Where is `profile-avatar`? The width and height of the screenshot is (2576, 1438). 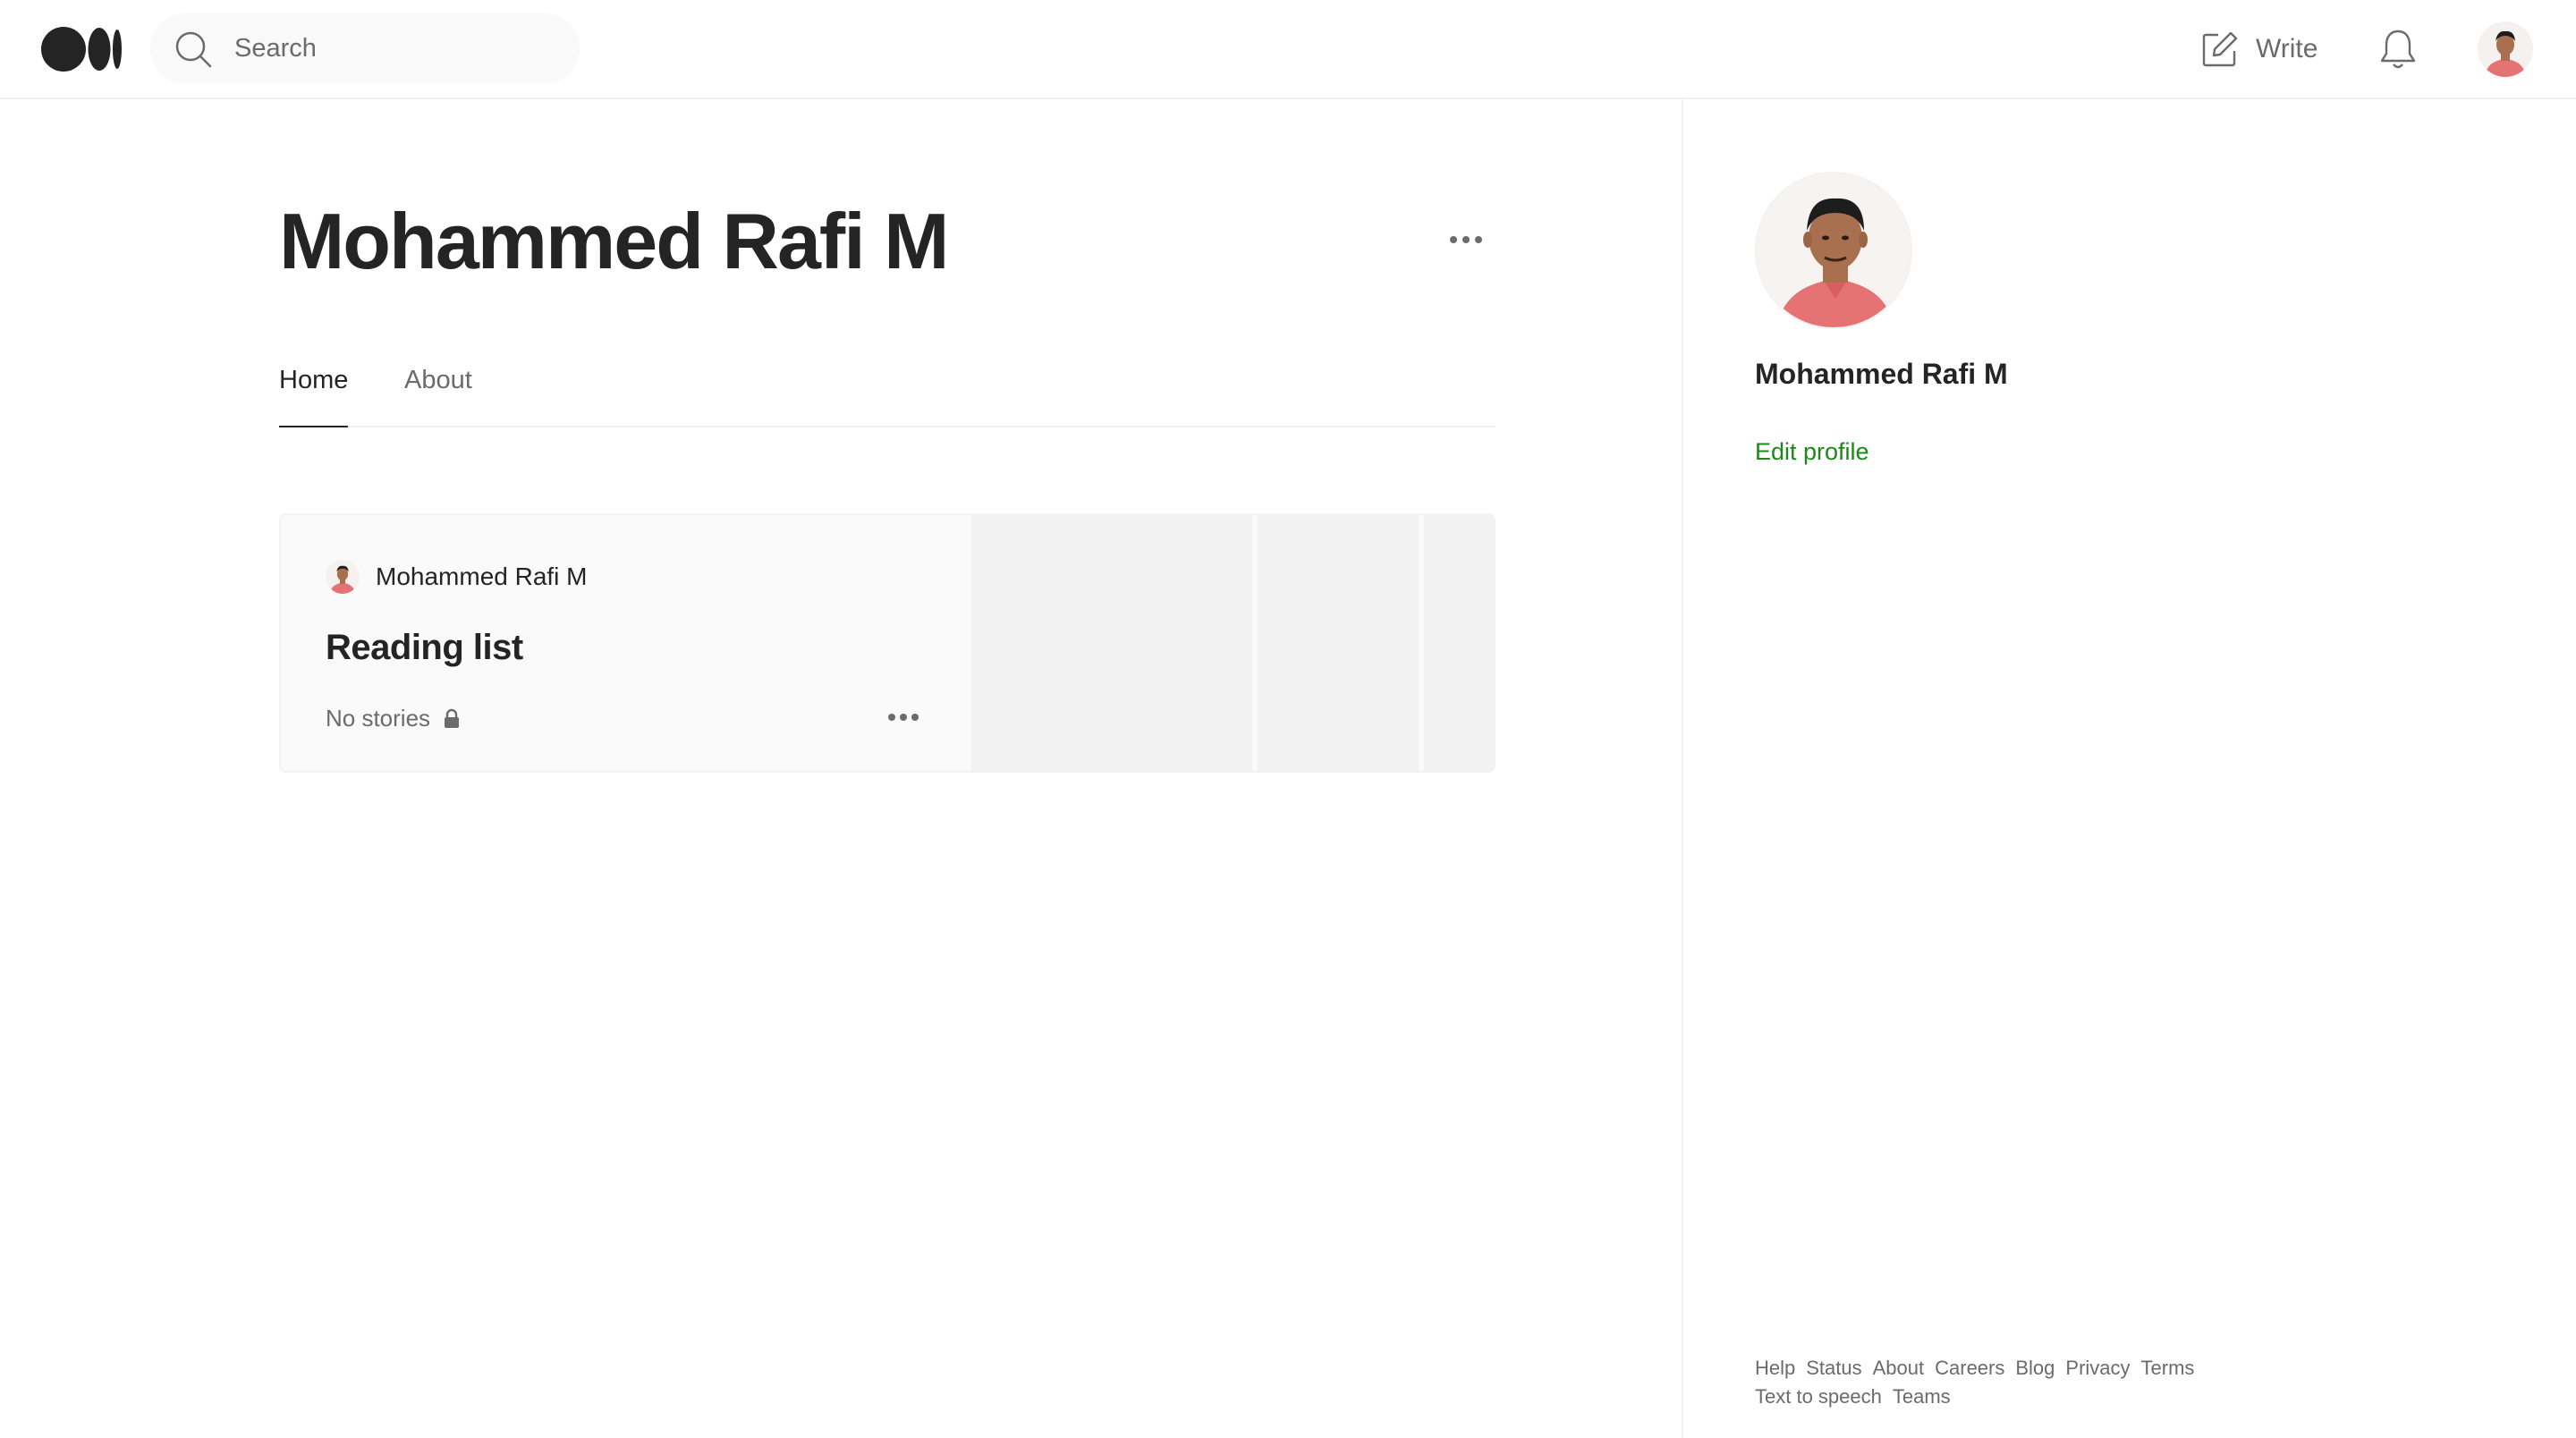
profile-avatar is located at coordinates (1833, 250).